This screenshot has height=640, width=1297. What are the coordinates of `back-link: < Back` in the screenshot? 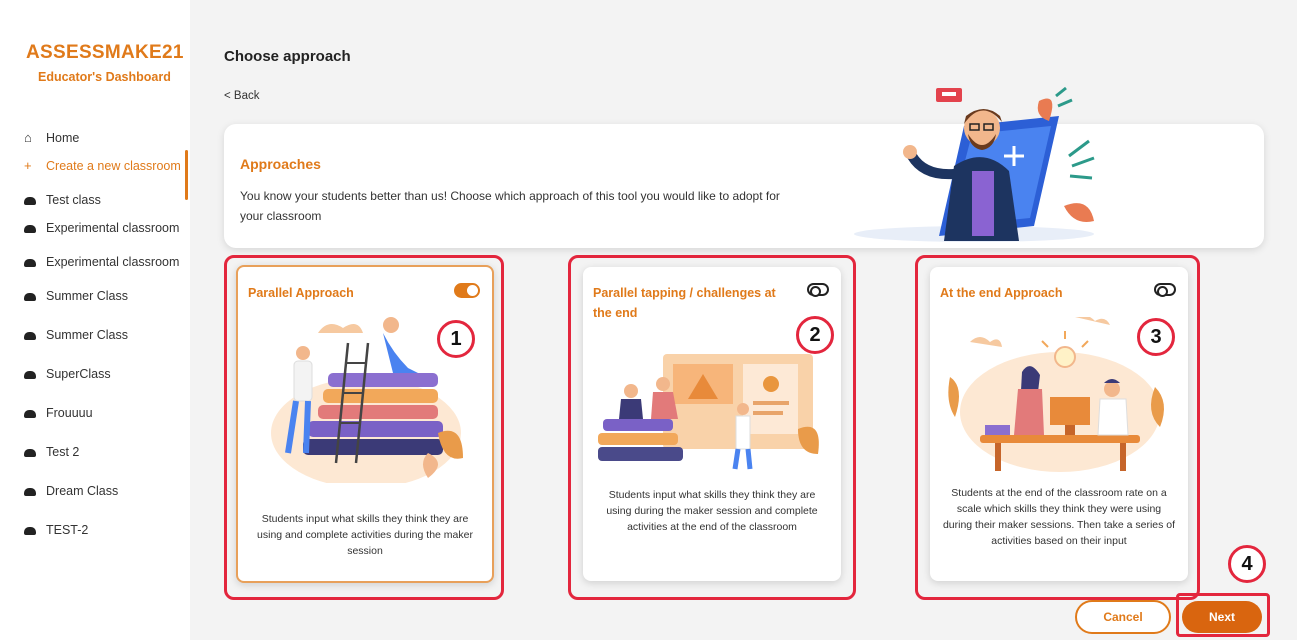 It's located at (241, 96).